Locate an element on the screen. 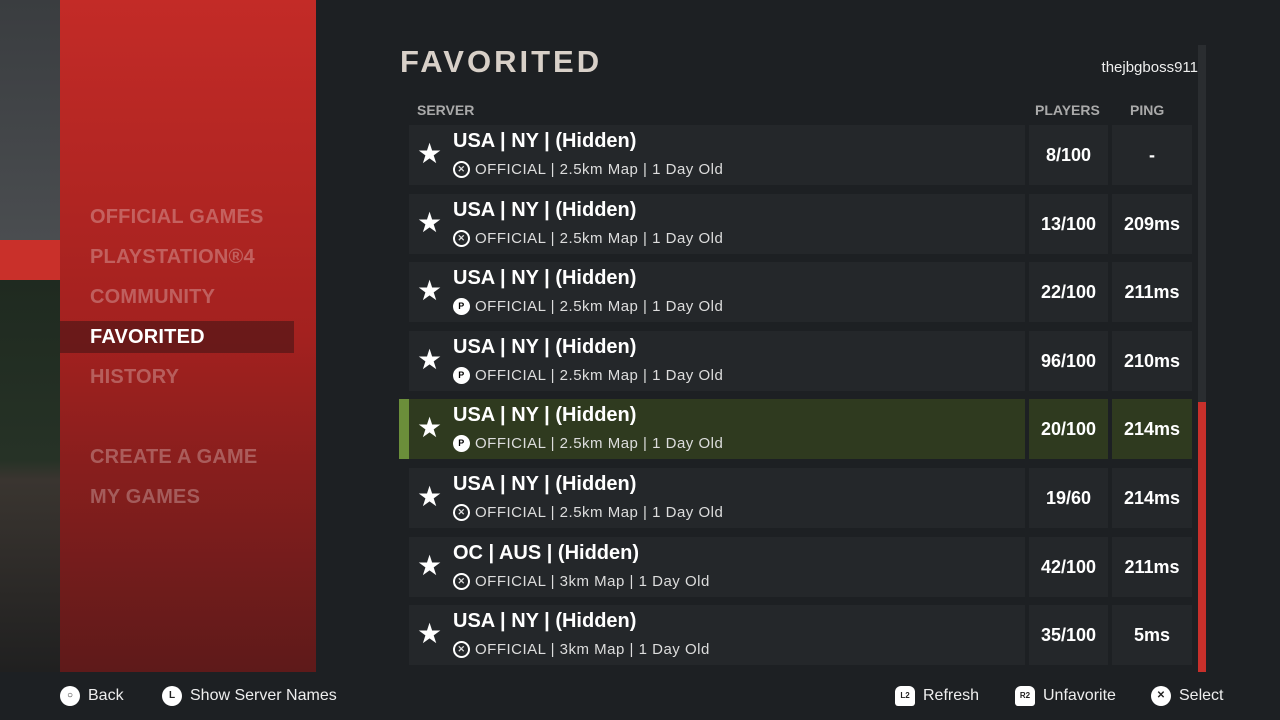  players-count: 20/100 is located at coordinates (1068, 429).